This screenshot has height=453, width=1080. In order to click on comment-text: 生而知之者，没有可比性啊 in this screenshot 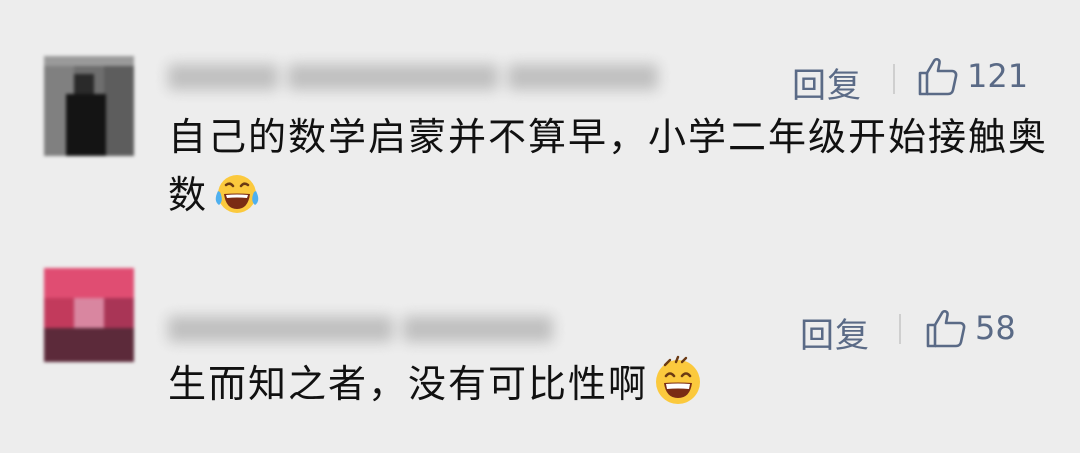, I will do `click(608, 388)`.